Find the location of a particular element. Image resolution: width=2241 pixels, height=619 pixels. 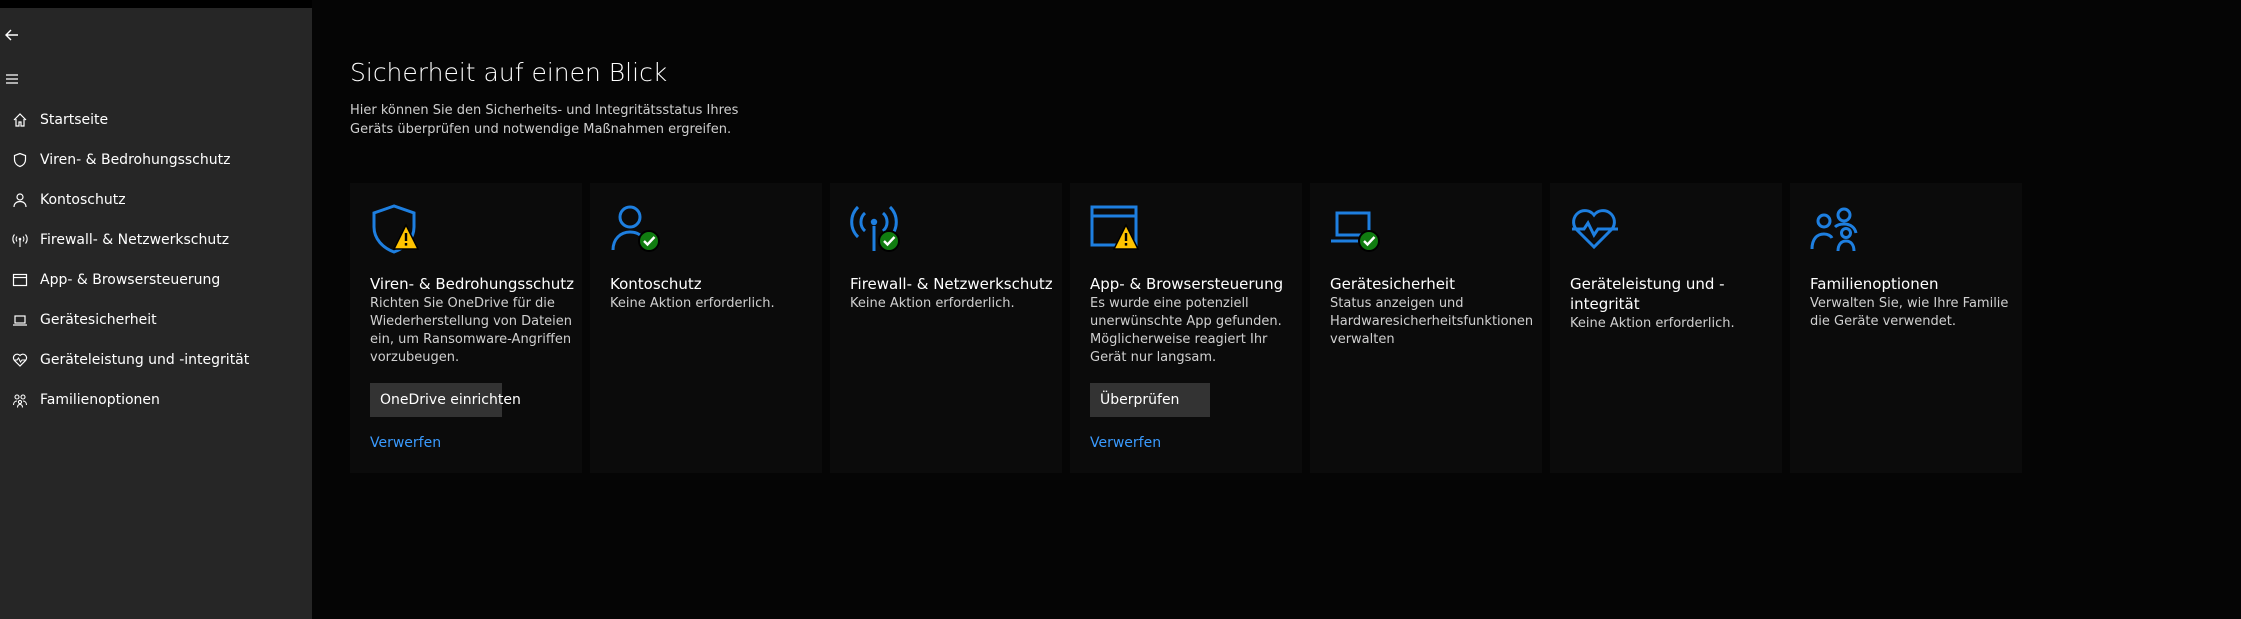

person-check-icon is located at coordinates (635, 228).